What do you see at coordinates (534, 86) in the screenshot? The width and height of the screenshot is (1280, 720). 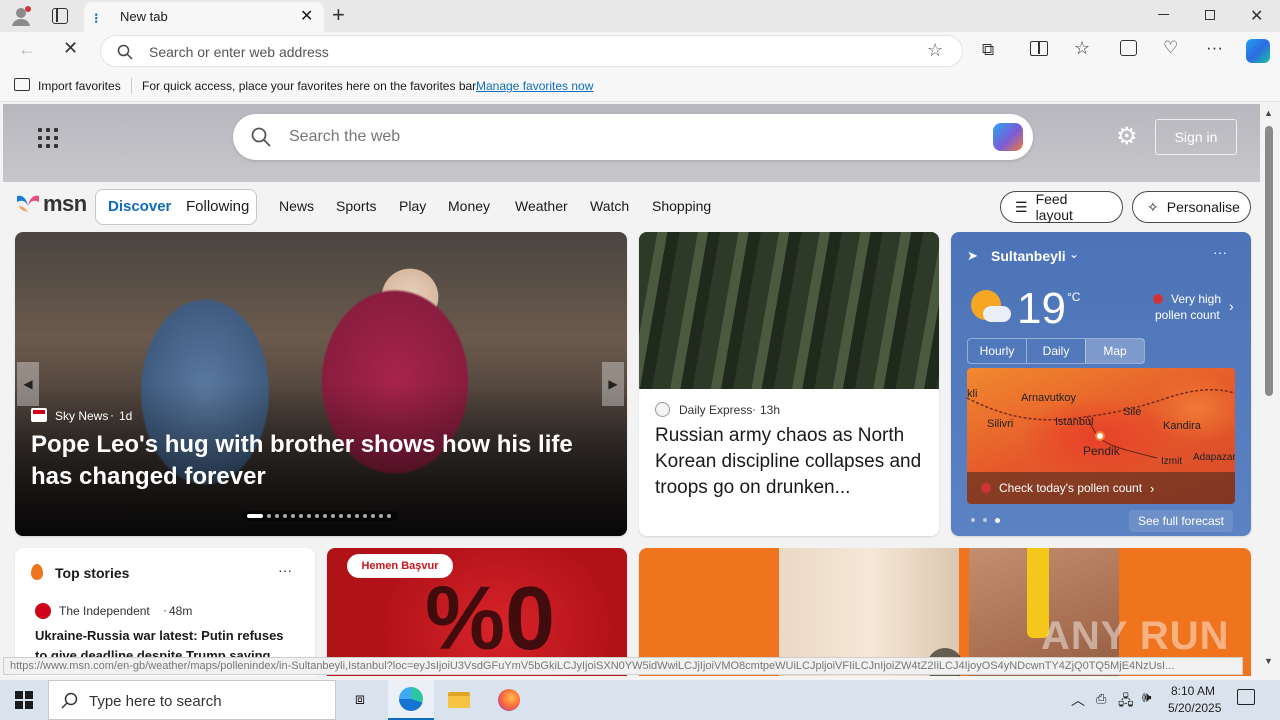 I see `manage-favorites-link: Manage favorites now` at bounding box center [534, 86].